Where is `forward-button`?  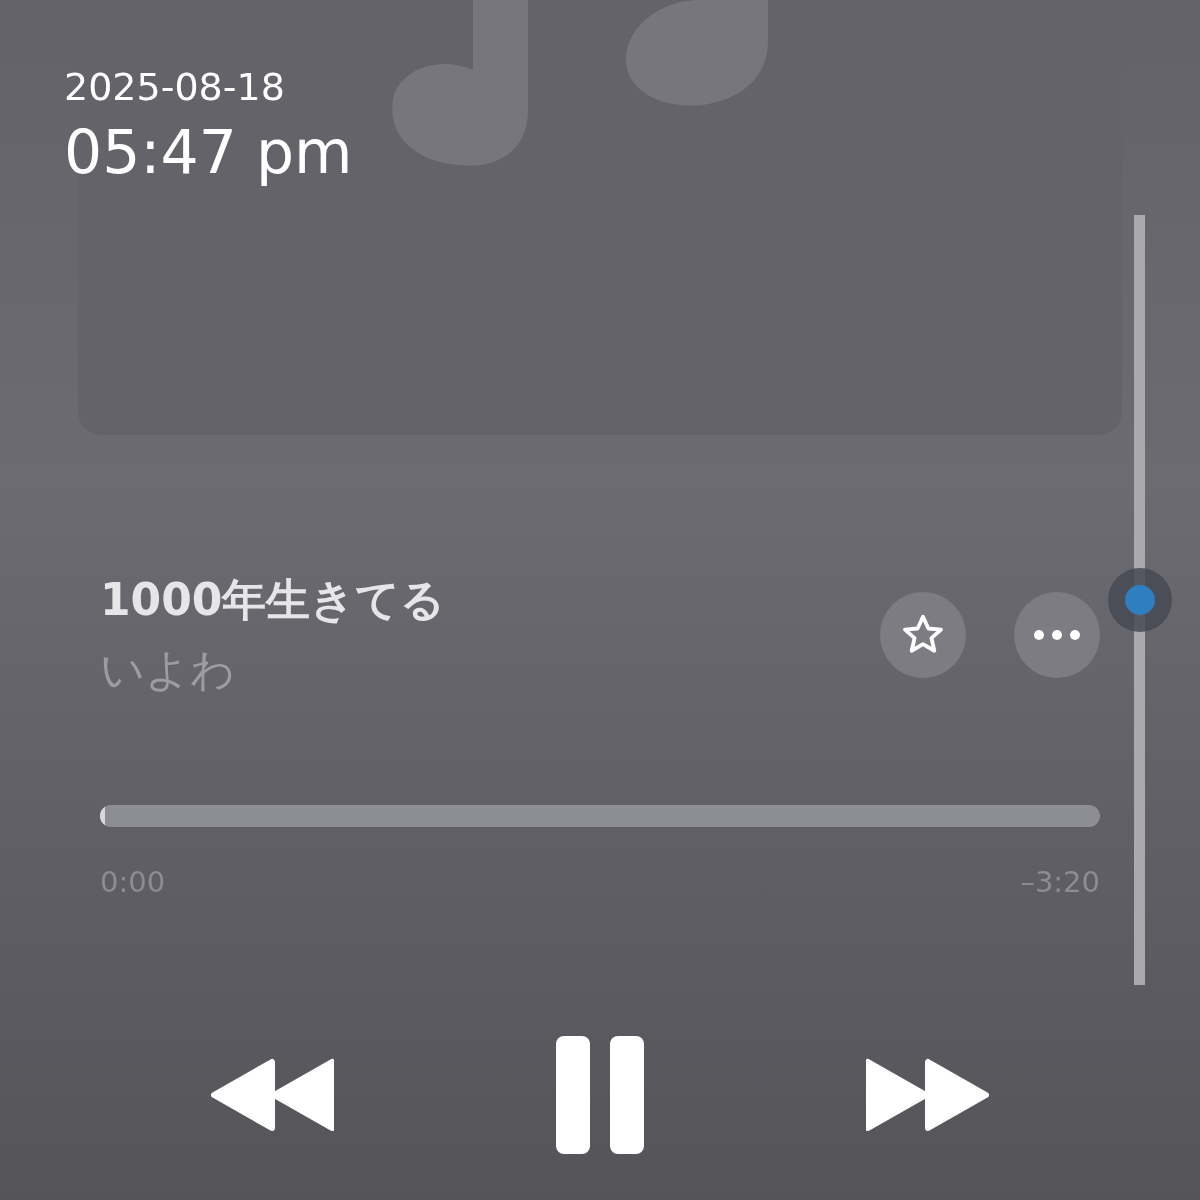
forward-button is located at coordinates (928, 1095).